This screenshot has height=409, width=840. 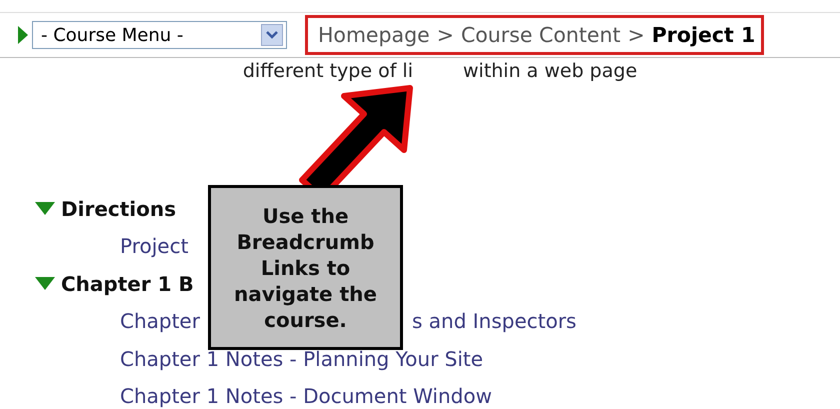 I want to click on intro-text: within a web page, so click(x=550, y=71).